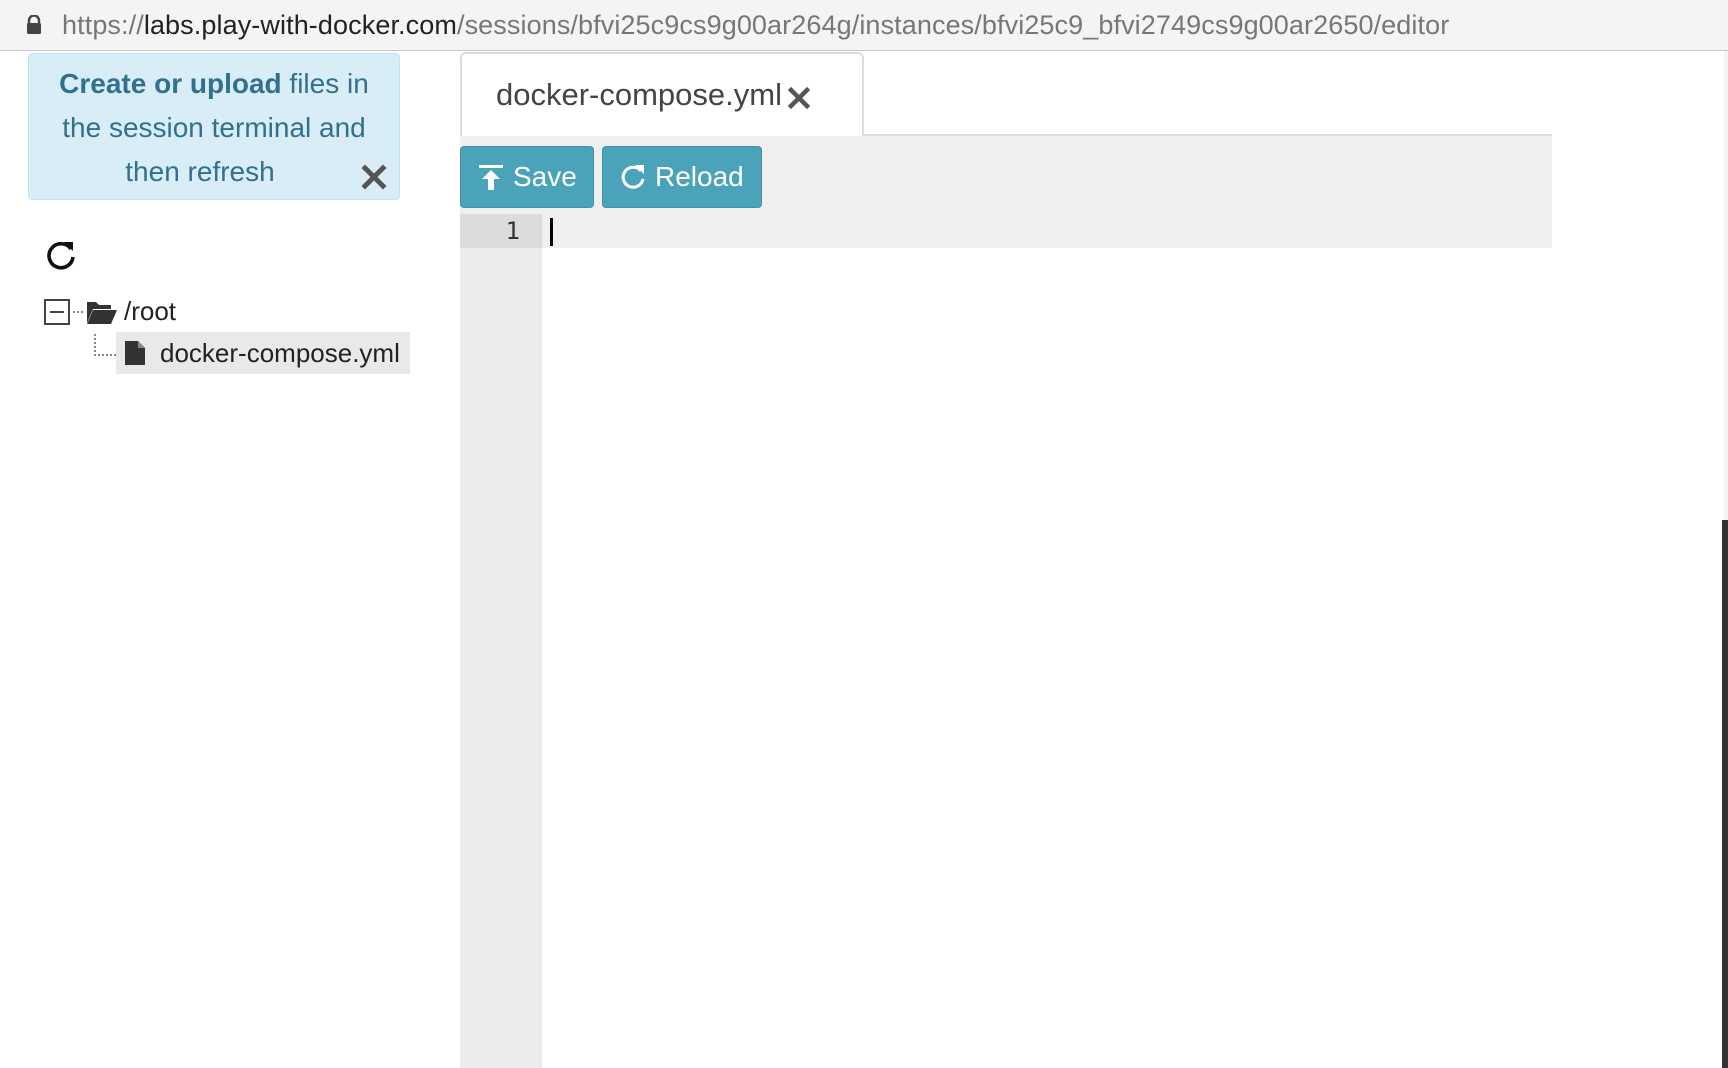 Image resolution: width=1728 pixels, height=1068 pixels. What do you see at coordinates (280, 353) in the screenshot?
I see `tree-file-label: docker-compose.yml` at bounding box center [280, 353].